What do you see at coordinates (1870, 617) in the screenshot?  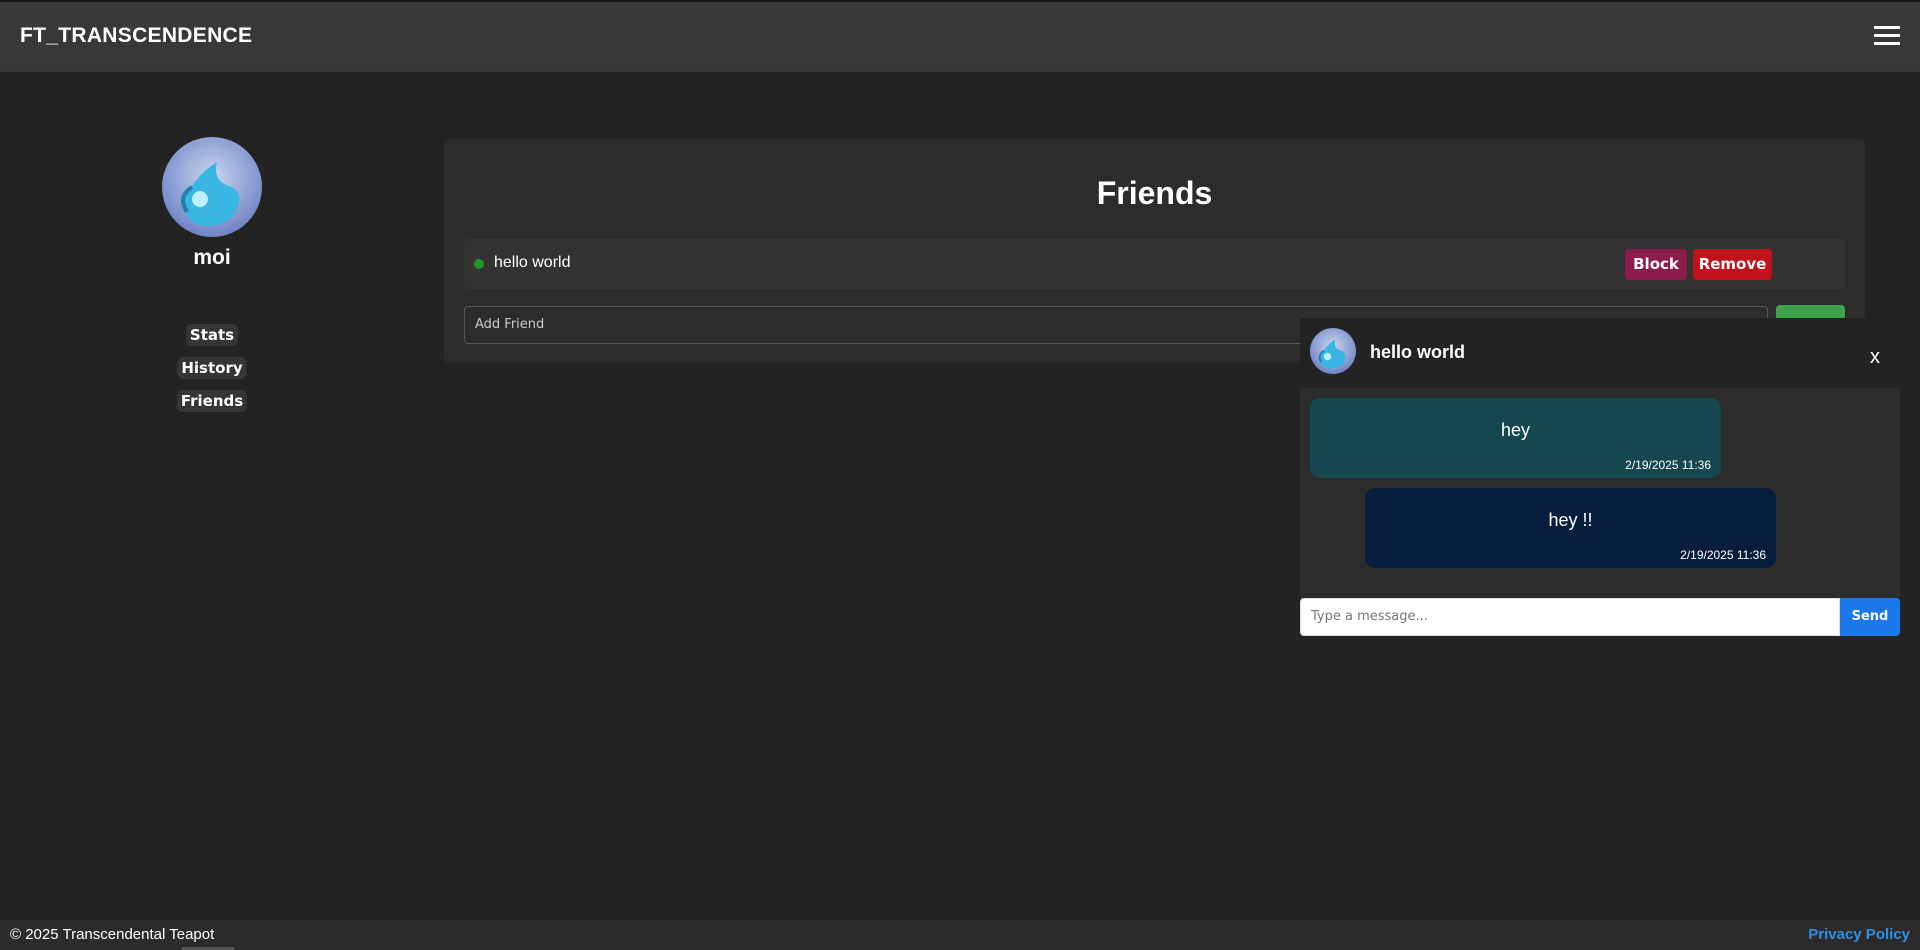 I see `send-button: Send` at bounding box center [1870, 617].